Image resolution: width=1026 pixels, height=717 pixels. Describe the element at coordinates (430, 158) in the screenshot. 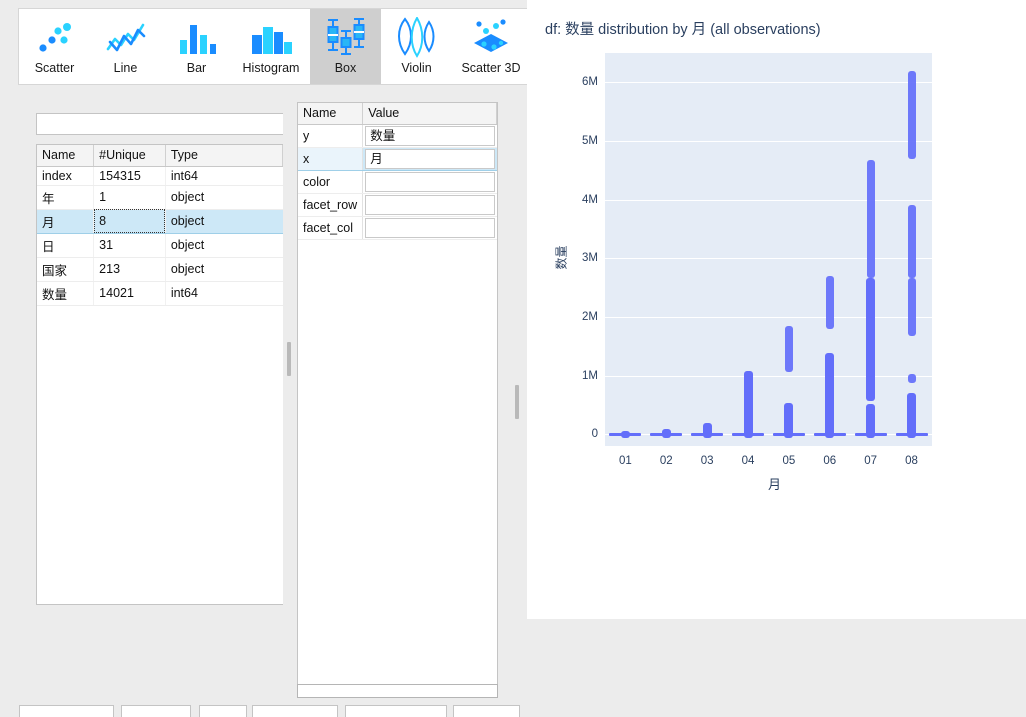

I see `arg-value-x-input: 月` at that location.